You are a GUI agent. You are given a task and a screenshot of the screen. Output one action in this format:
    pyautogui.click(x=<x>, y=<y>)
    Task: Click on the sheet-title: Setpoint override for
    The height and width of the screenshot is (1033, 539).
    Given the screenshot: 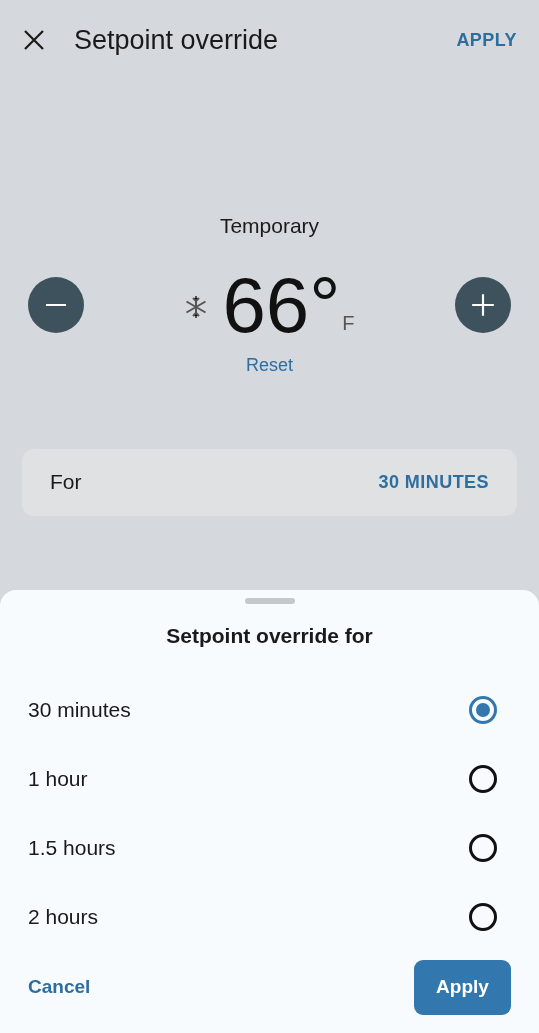 What is the action you would take?
    pyautogui.click(x=269, y=636)
    